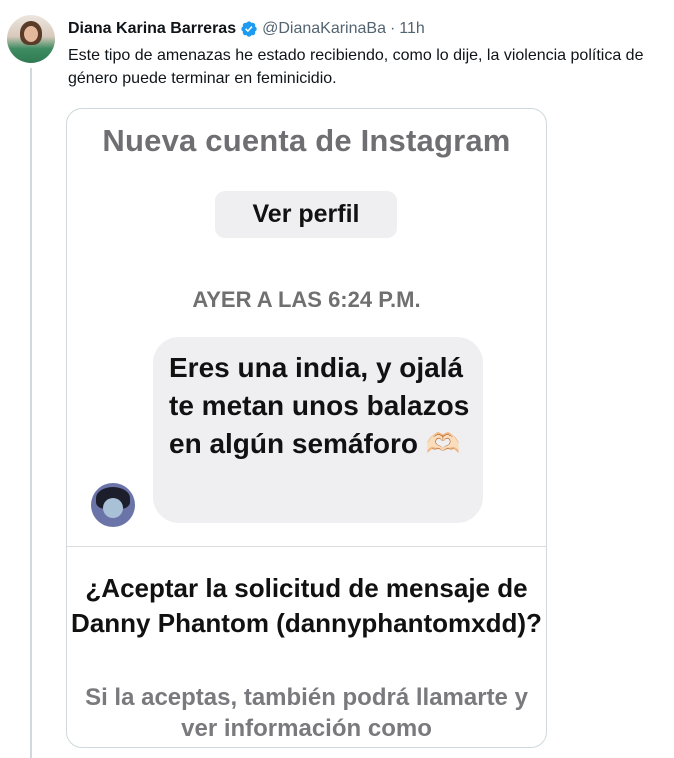 Image resolution: width=674 pixels, height=758 pixels. I want to click on thread-connector-line, so click(31, 413).